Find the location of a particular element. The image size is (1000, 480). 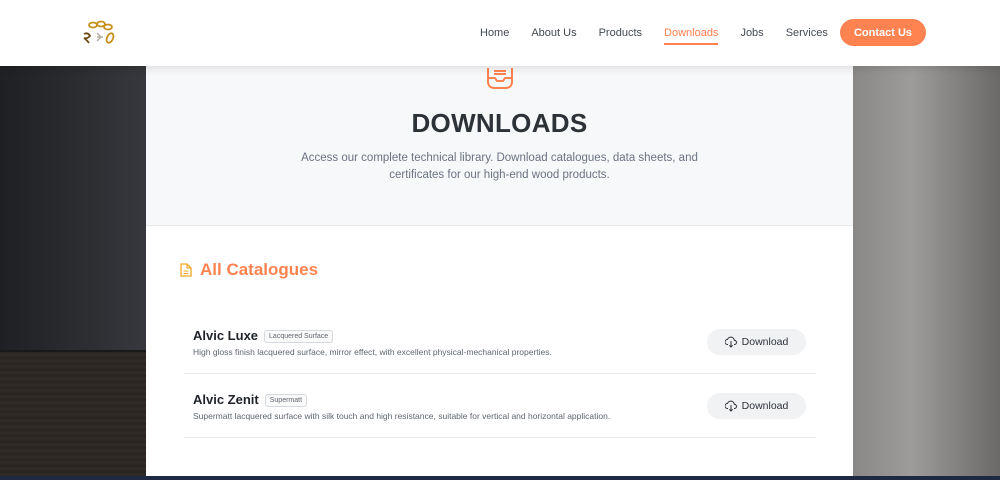

section-title: All Catalogues is located at coordinates (259, 269).